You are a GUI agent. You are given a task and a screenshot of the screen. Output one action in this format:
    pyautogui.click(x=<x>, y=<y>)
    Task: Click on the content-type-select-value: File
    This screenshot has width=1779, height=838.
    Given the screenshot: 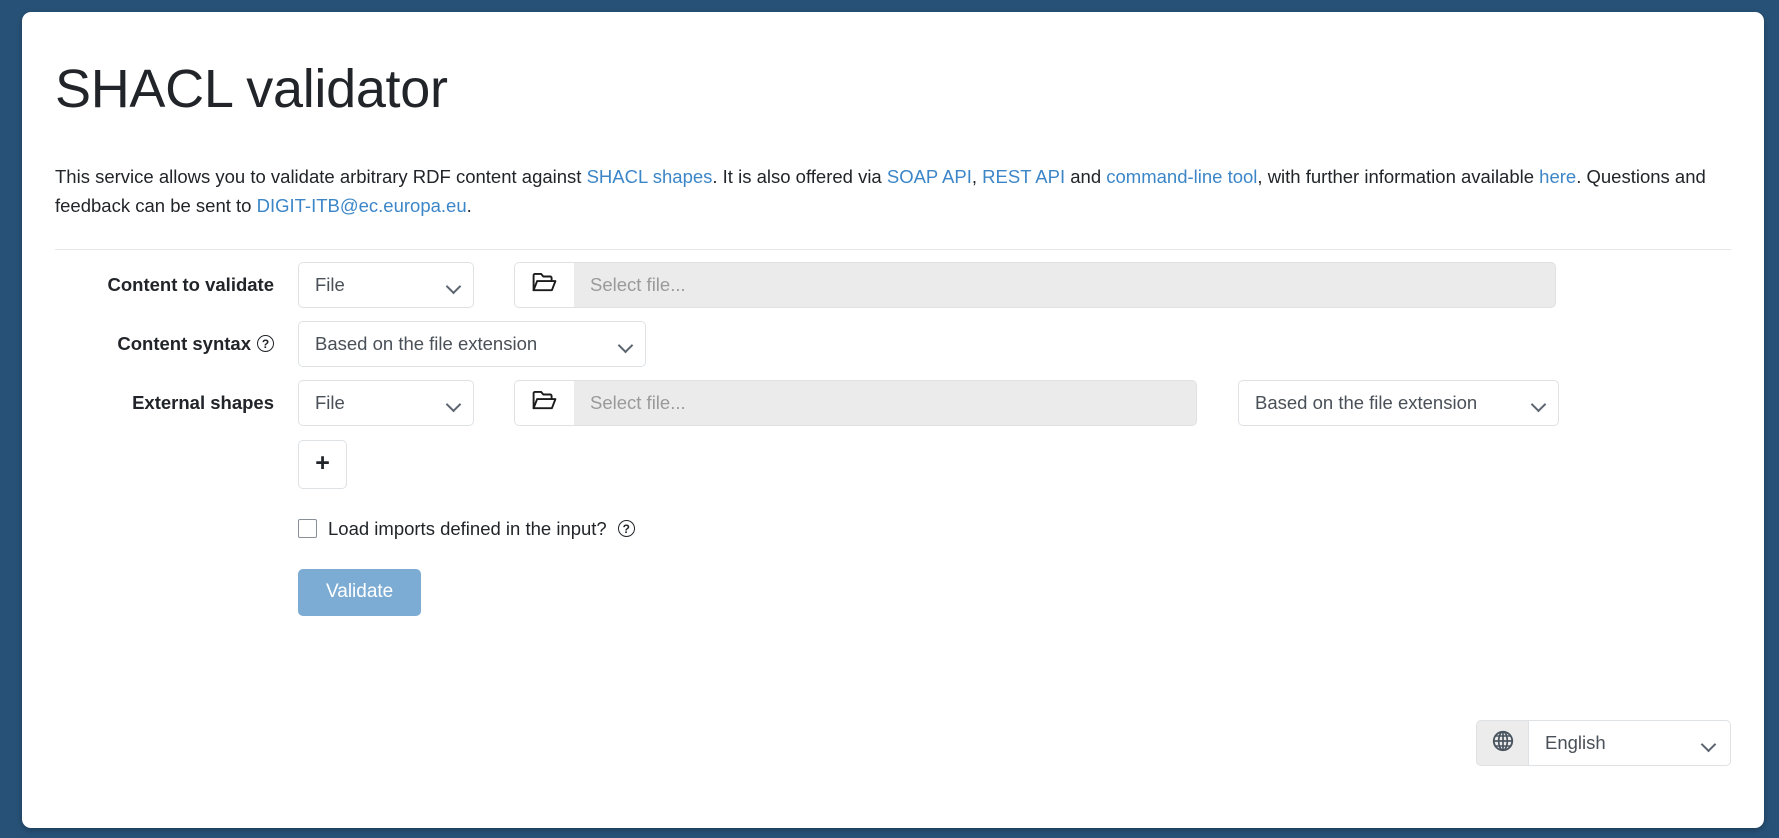 What is the action you would take?
    pyautogui.click(x=330, y=284)
    